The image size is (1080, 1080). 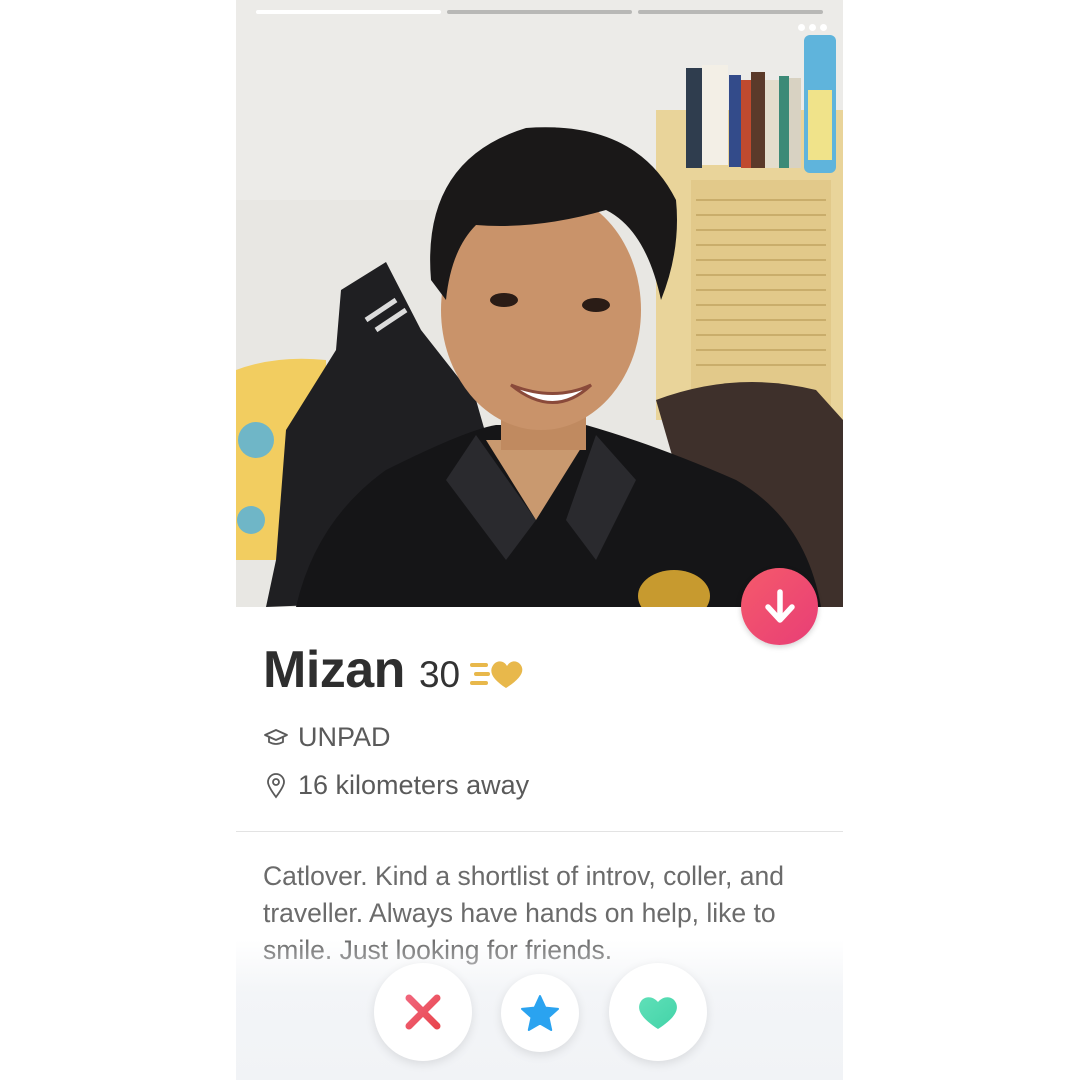 I want to click on close-icon, so click(x=423, y=1012).